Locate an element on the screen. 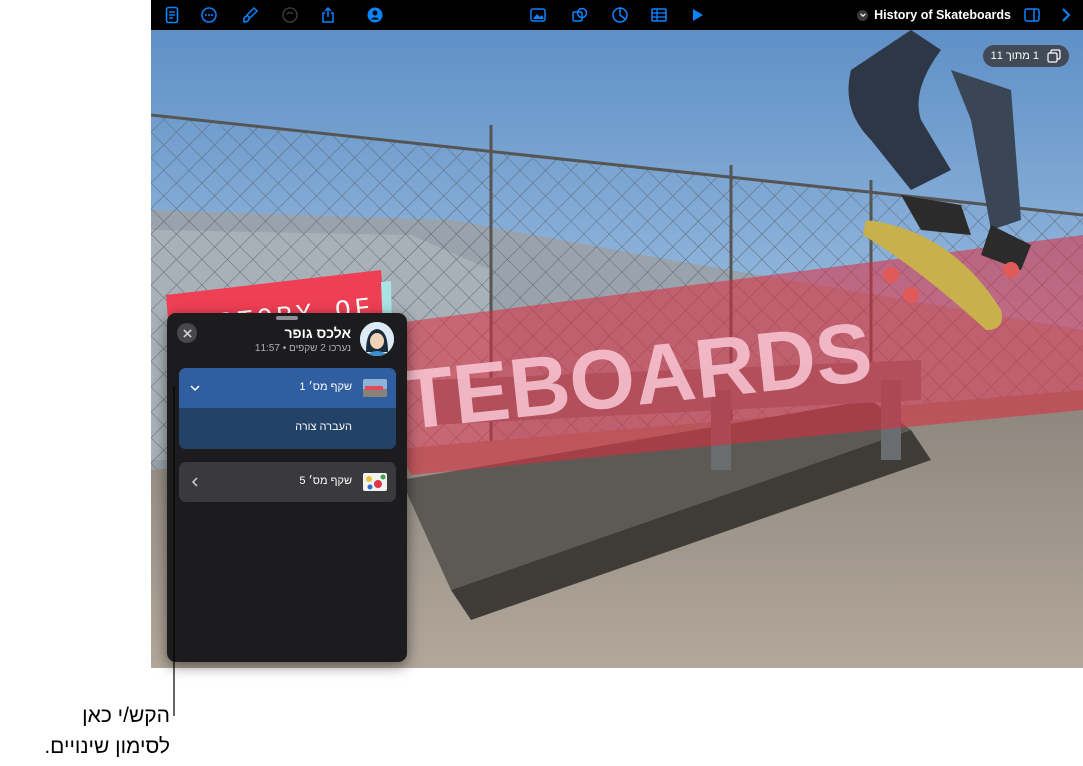 This screenshot has height=766, width=1083. slide-counter-text: 1 מתוך 11 is located at coordinates (1014, 56).